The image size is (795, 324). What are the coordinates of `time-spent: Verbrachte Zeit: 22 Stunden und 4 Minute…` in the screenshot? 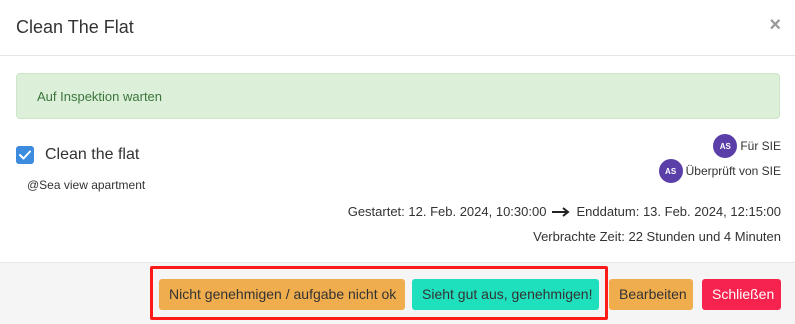 It's located at (657, 236).